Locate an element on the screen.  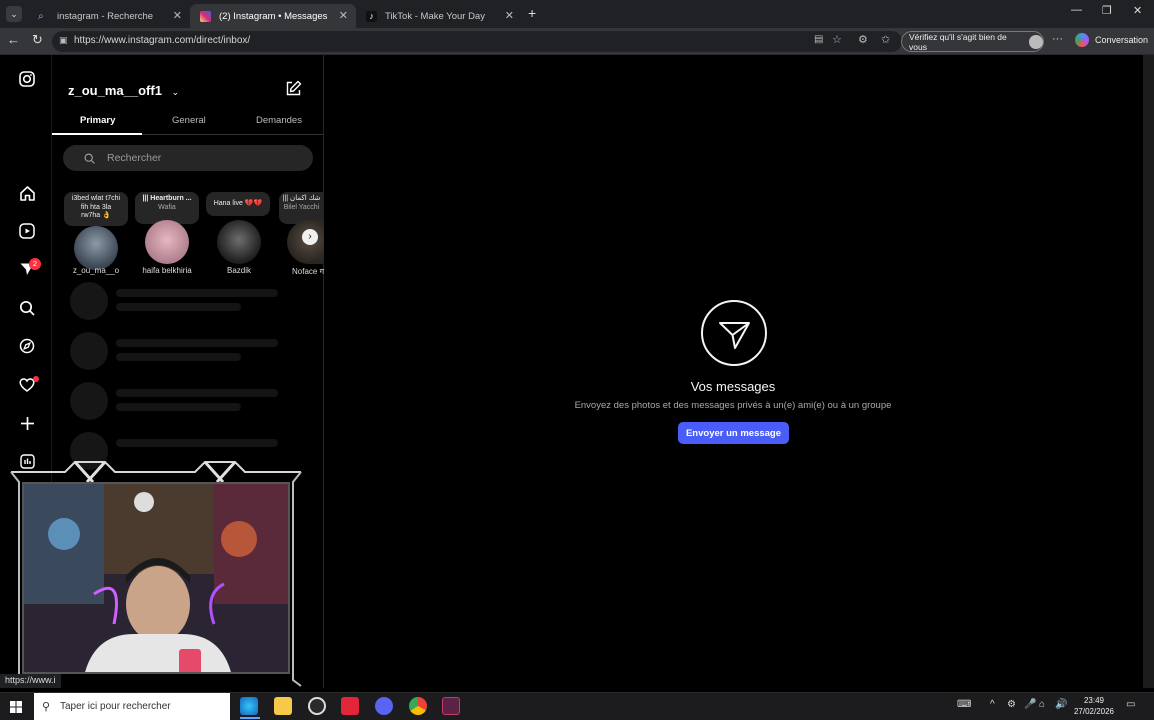
instagram-favicon-icon is located at coordinates (205, 16).